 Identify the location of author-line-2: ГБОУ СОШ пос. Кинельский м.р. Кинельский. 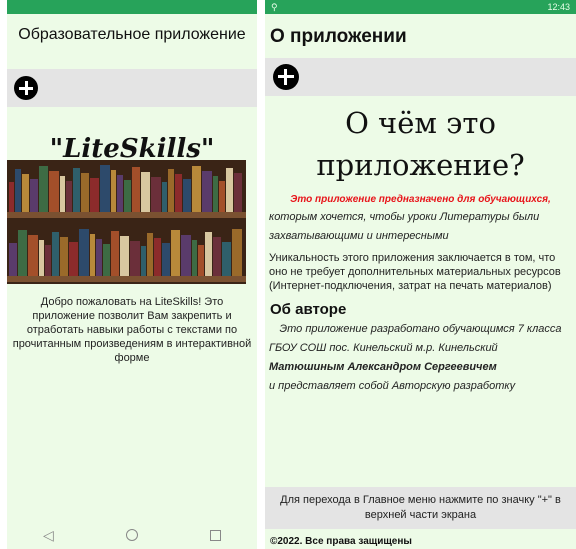
(383, 348).